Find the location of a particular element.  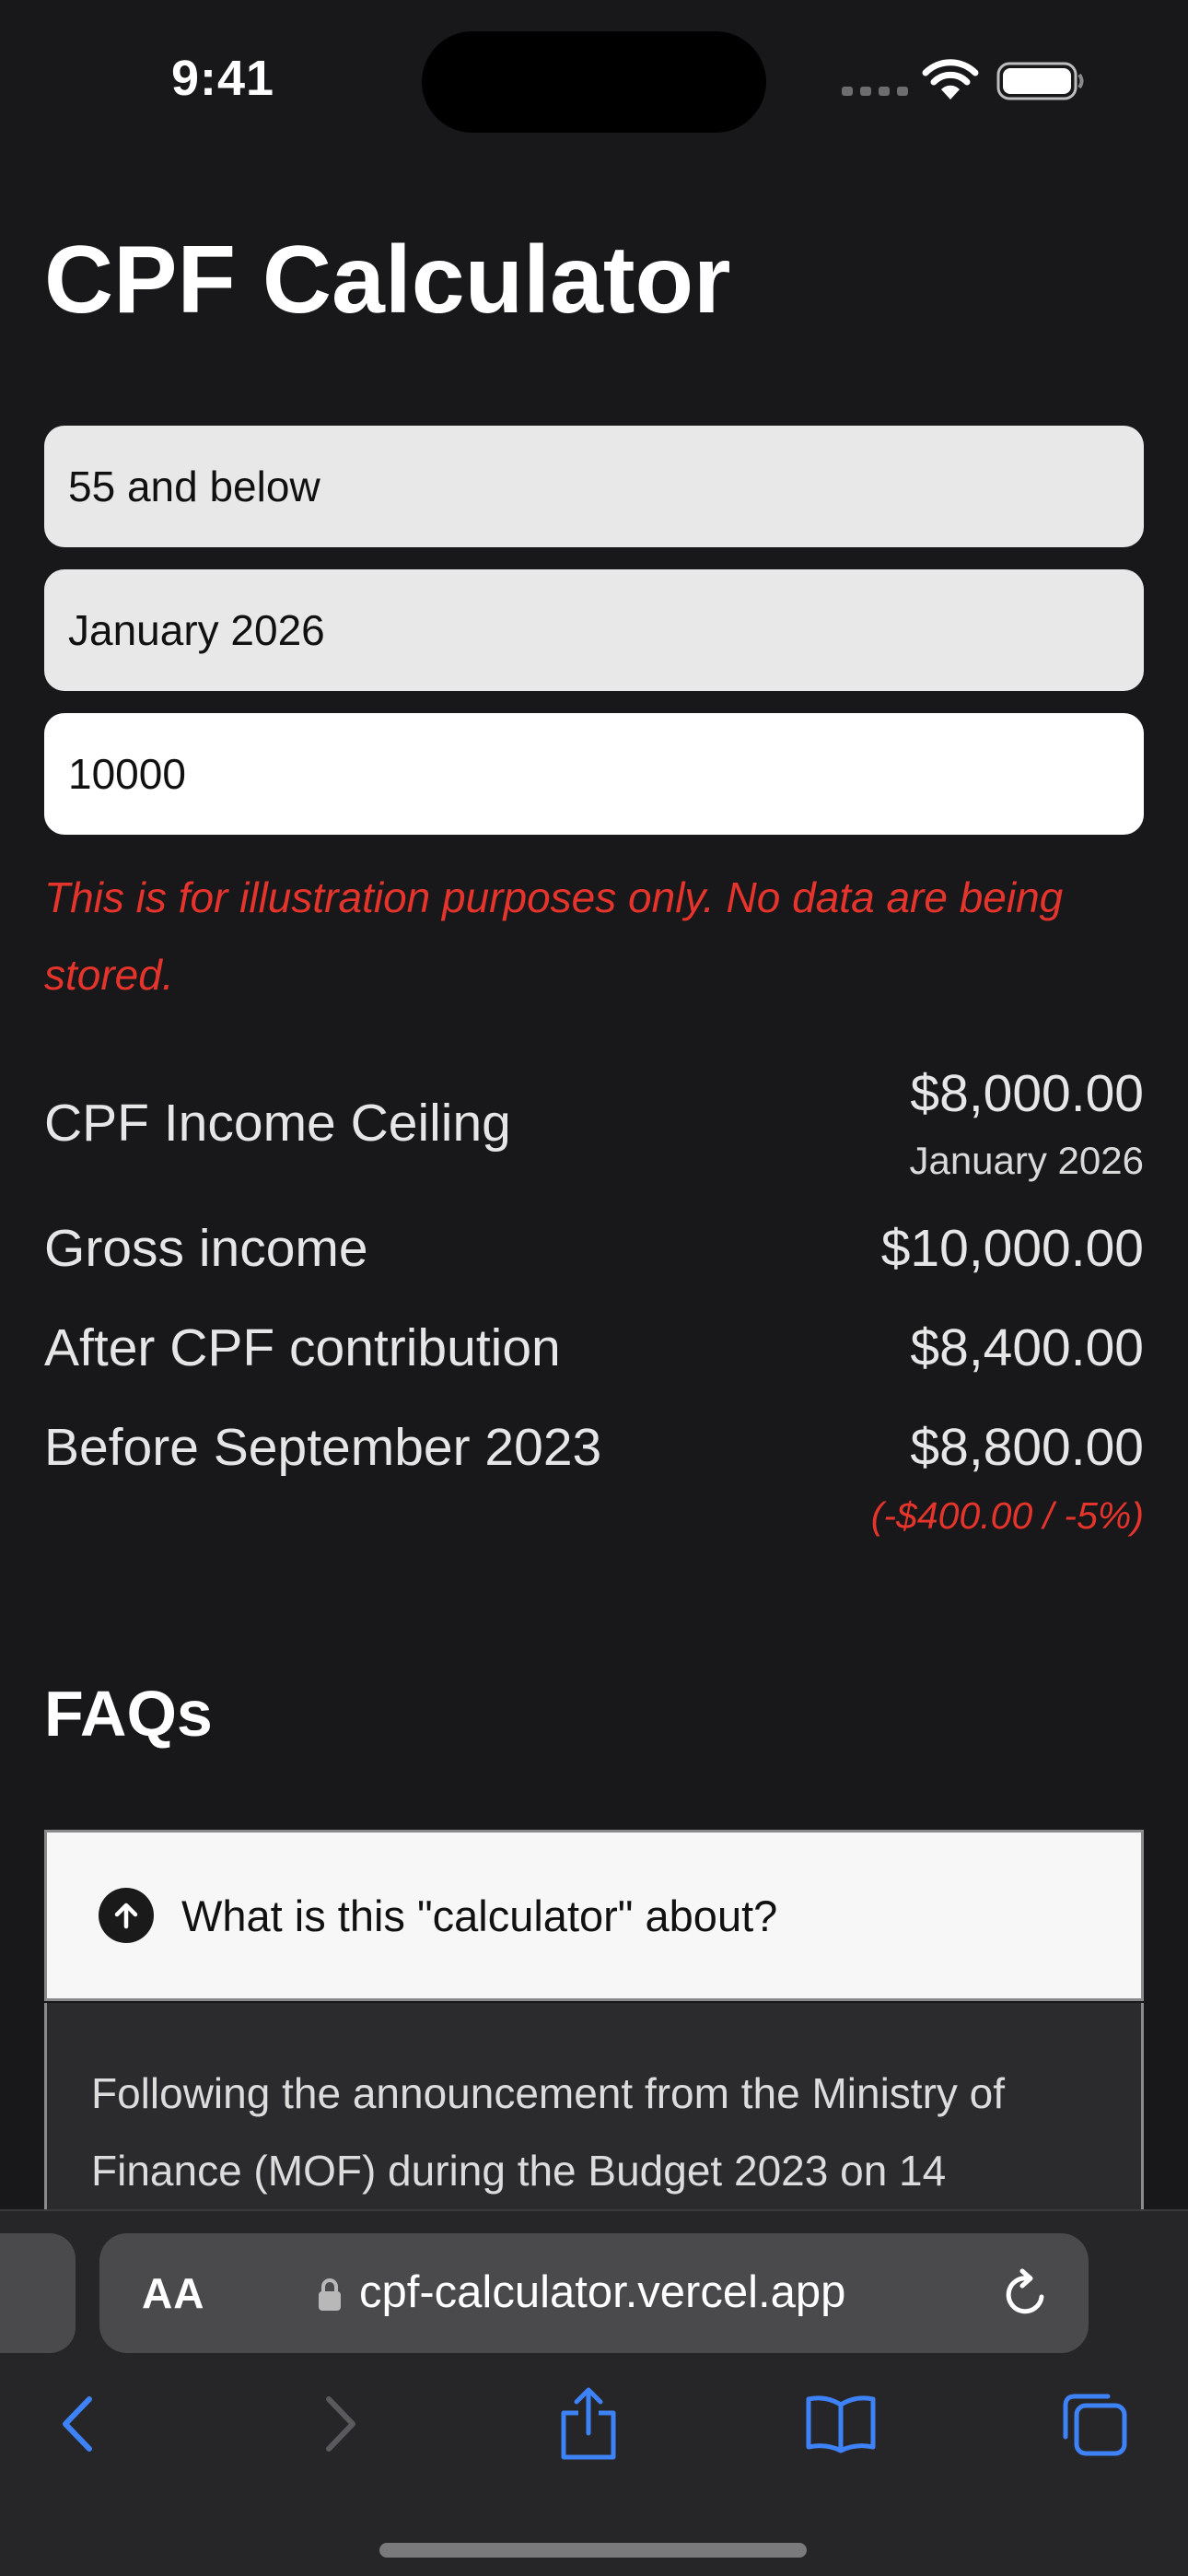

gross-income-label: Gross income is located at coordinates (206, 1248).